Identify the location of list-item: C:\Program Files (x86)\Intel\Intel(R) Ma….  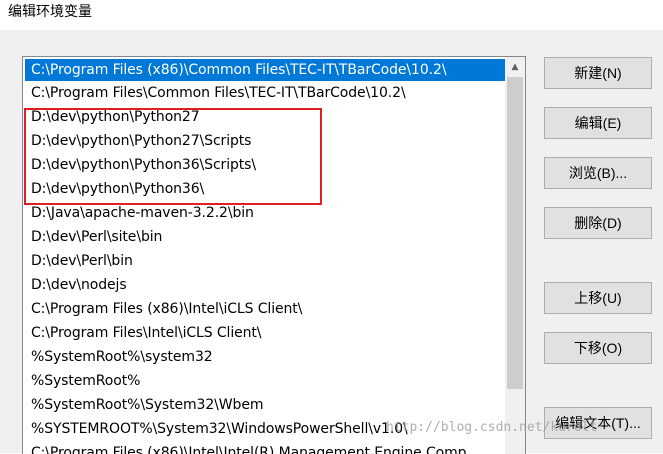
(265, 447).